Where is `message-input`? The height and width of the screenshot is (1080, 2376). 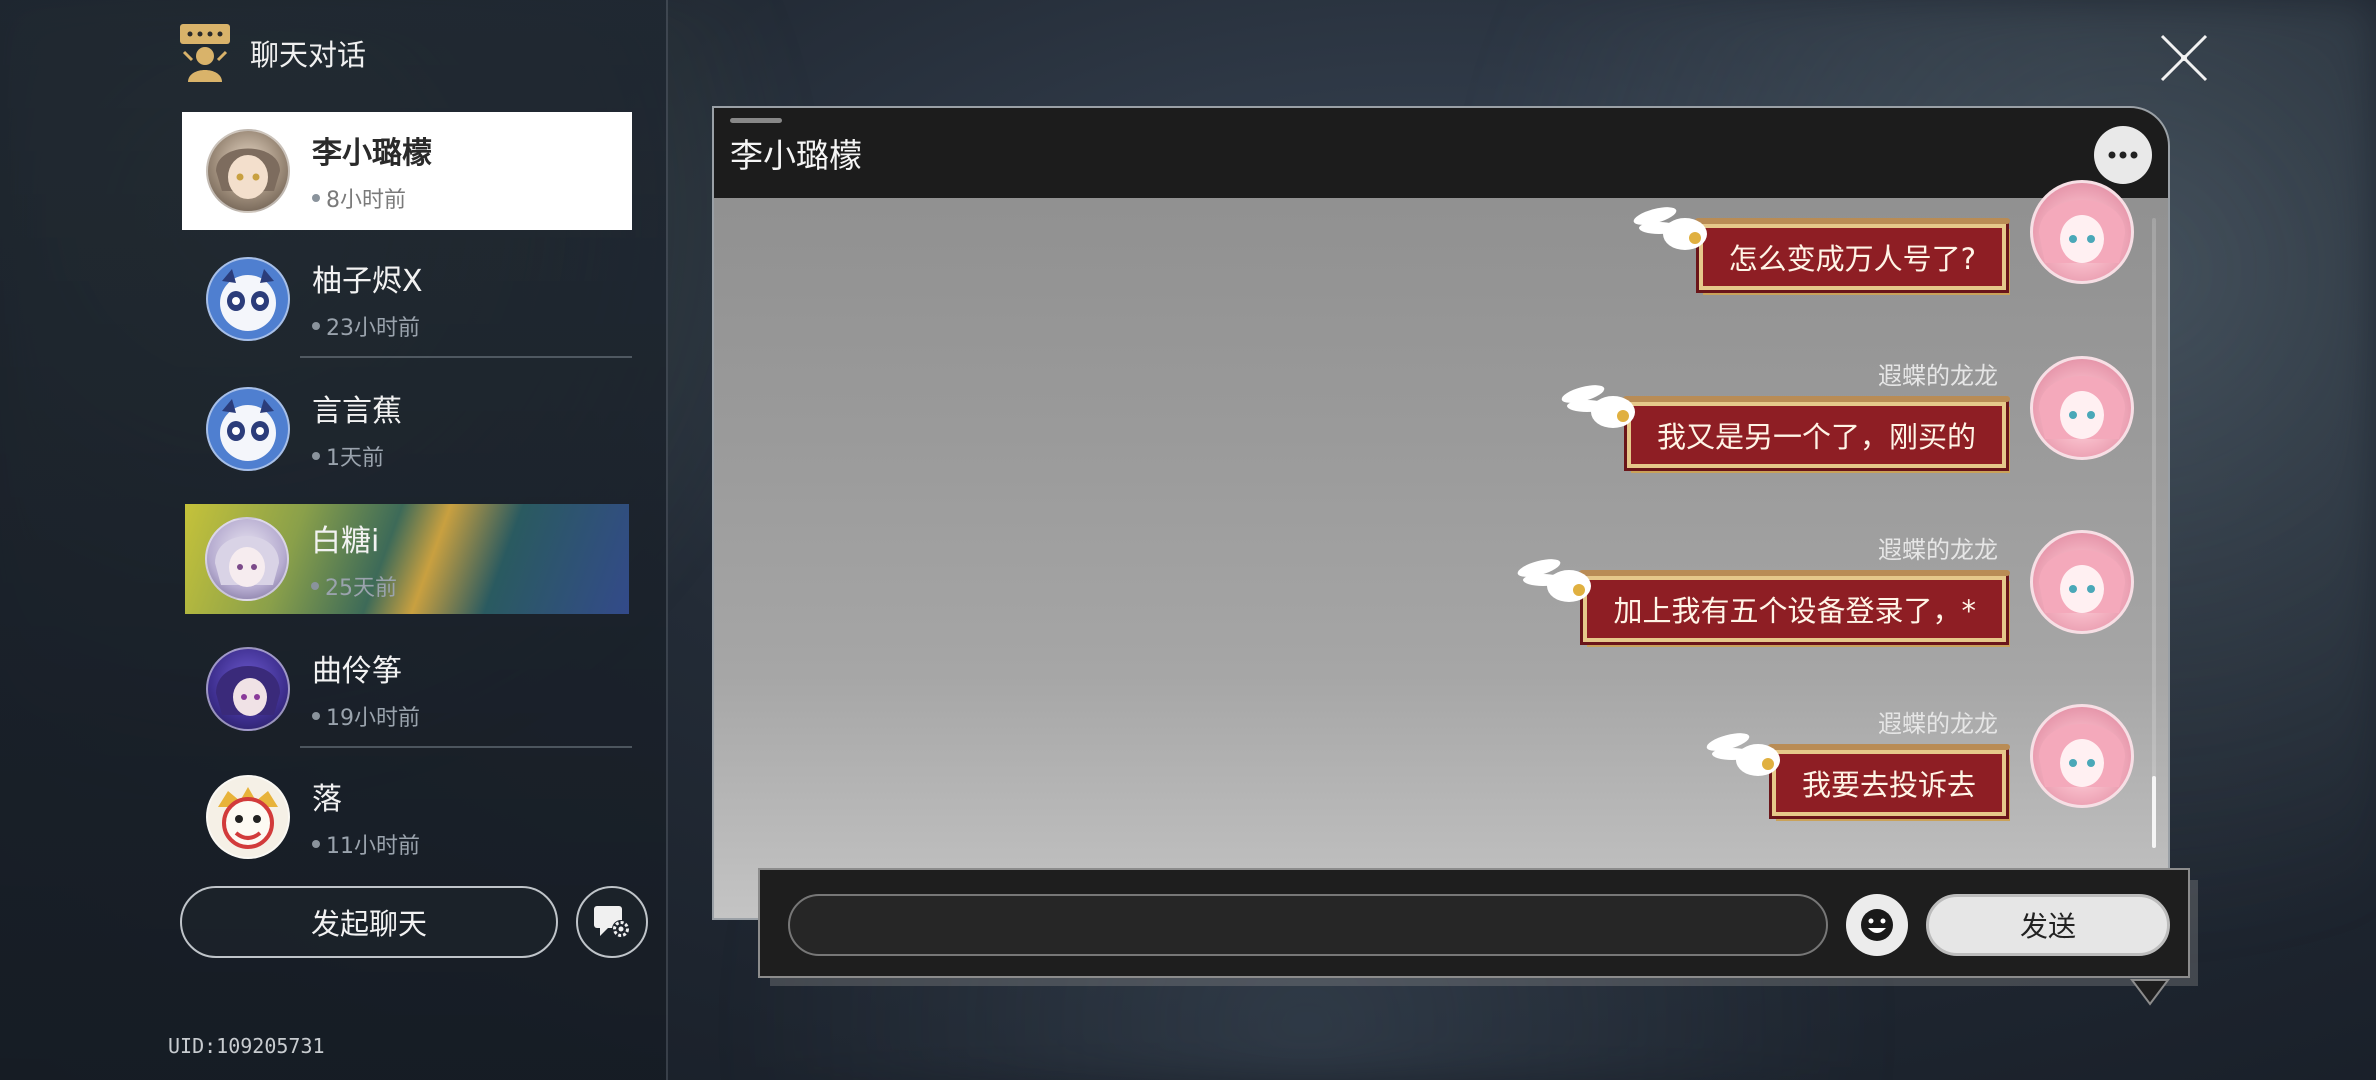
message-input is located at coordinates (1308, 925).